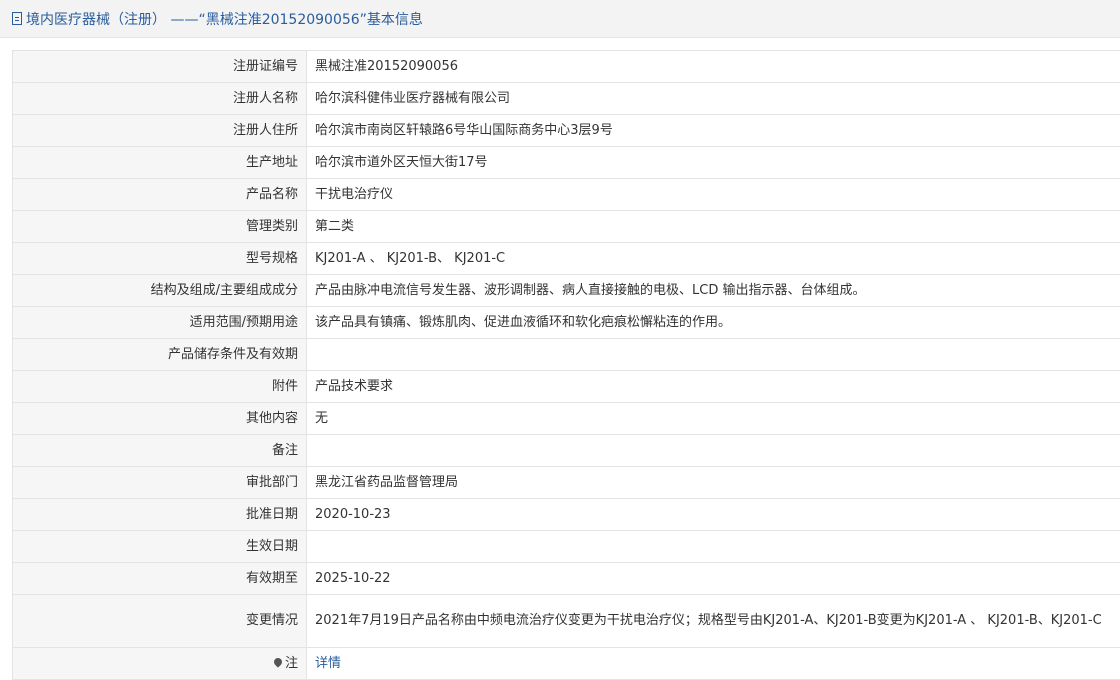  I want to click on field-value: 哈尔滨科健伟业医疗器械有限公司, so click(713, 99).